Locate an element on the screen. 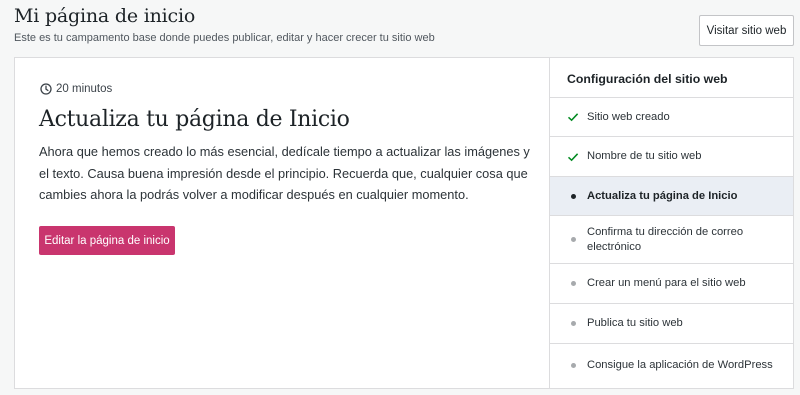  task-duration: 20 minutos is located at coordinates (76, 89).